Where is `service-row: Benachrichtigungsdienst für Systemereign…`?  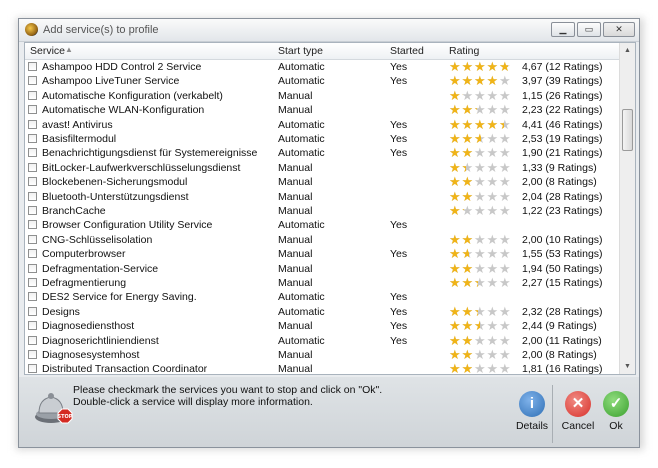
service-row: Benachrichtigungsdienst für Systemereign… is located at coordinates (322, 153).